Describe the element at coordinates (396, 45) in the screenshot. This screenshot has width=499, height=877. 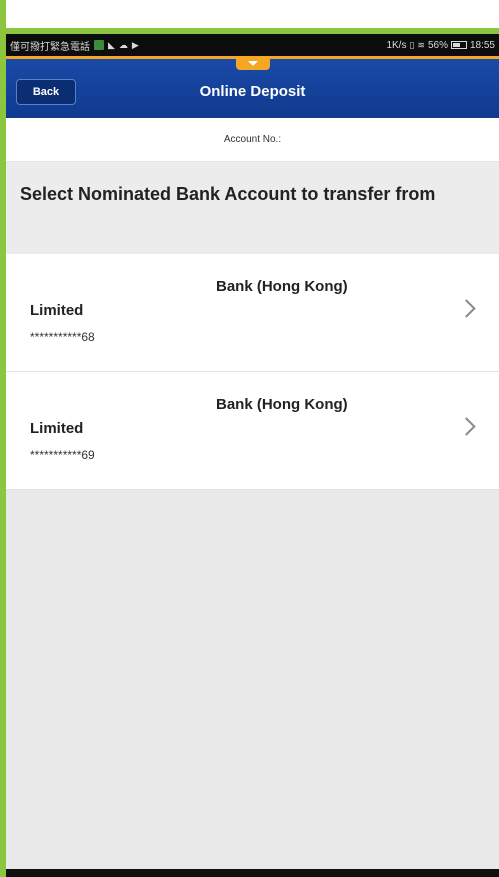
I see `network-speed: 1K/s` at that location.